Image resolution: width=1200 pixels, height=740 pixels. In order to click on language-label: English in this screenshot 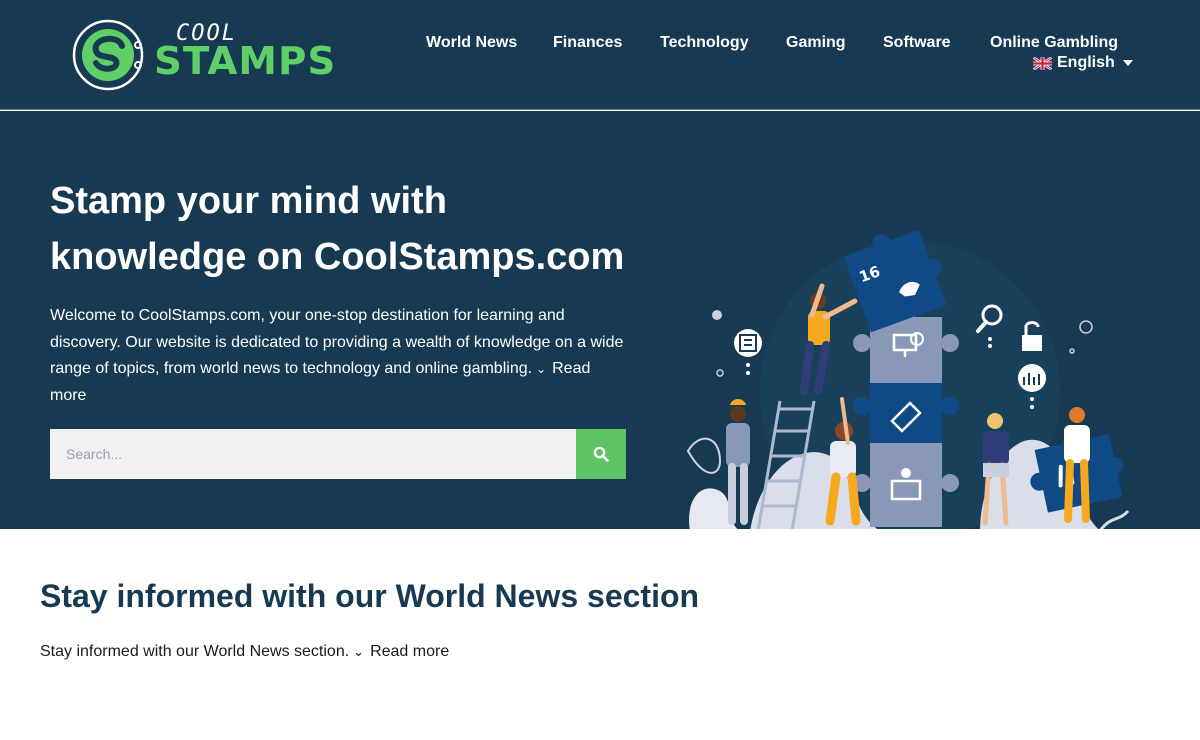, I will do `click(1086, 62)`.